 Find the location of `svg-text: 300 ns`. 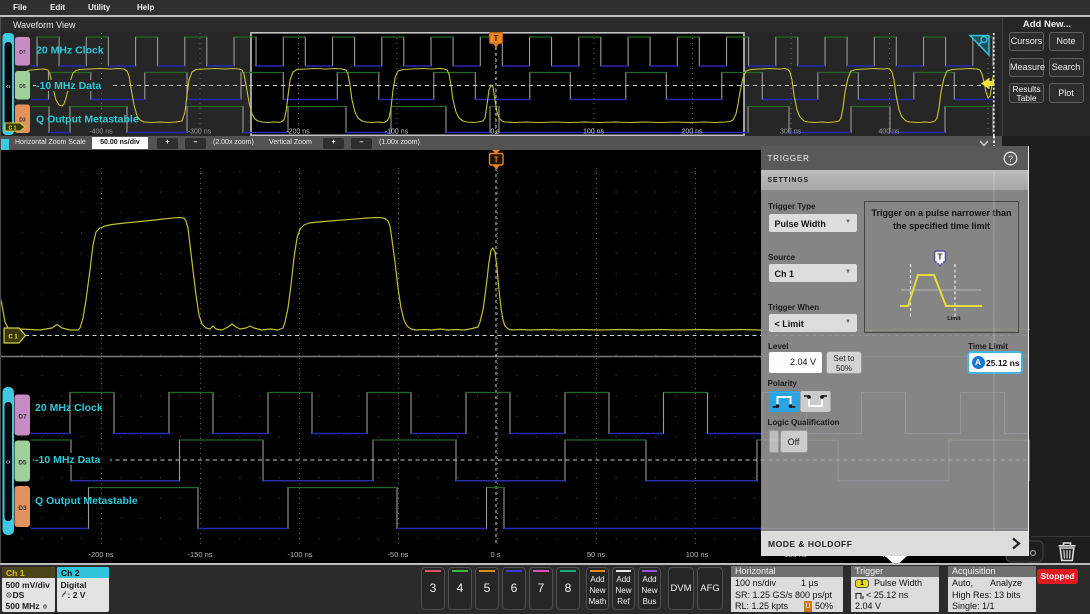

svg-text: 300 ns is located at coordinates (791, 132).